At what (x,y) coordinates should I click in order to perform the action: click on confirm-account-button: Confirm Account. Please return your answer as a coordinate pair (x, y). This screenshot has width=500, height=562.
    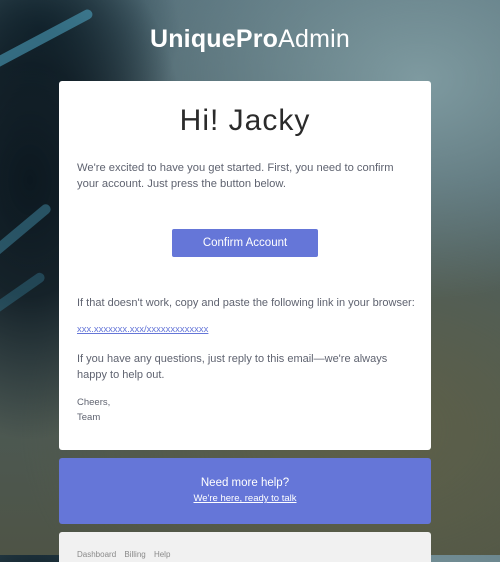
    Looking at the image, I should click on (245, 243).